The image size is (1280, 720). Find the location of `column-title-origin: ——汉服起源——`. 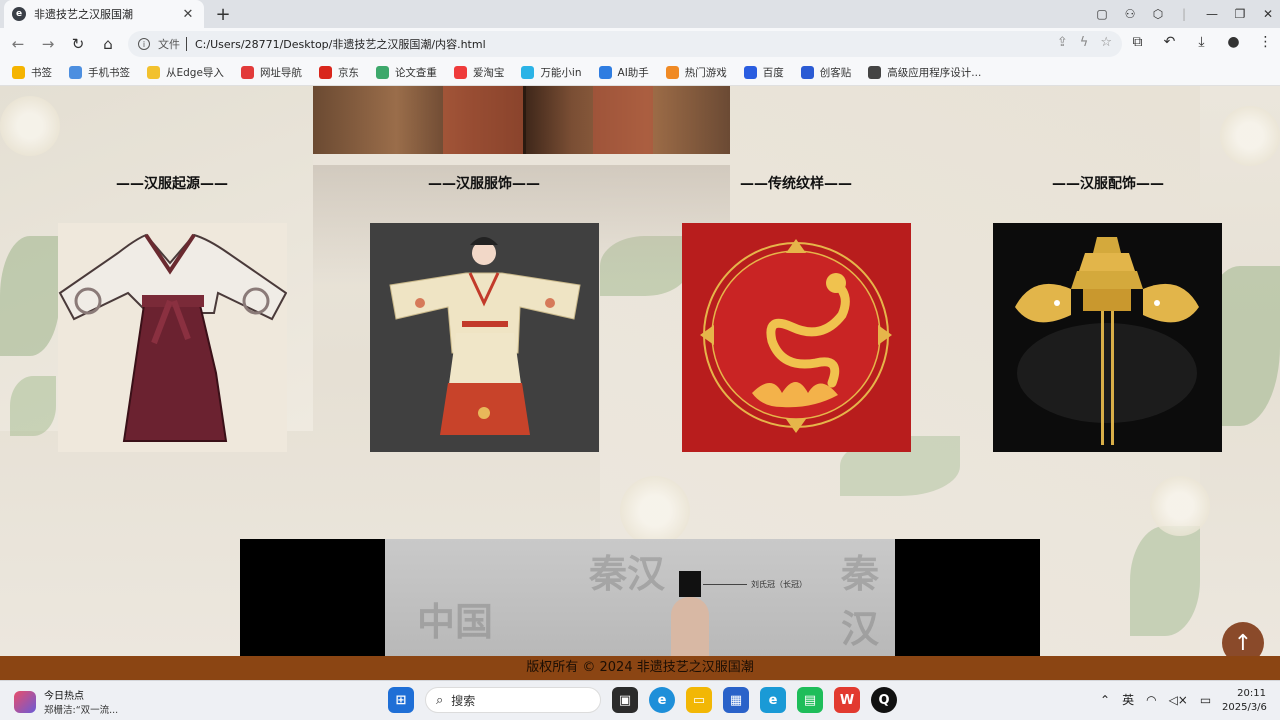

column-title-origin: ——汉服起源—— is located at coordinates (172, 184).